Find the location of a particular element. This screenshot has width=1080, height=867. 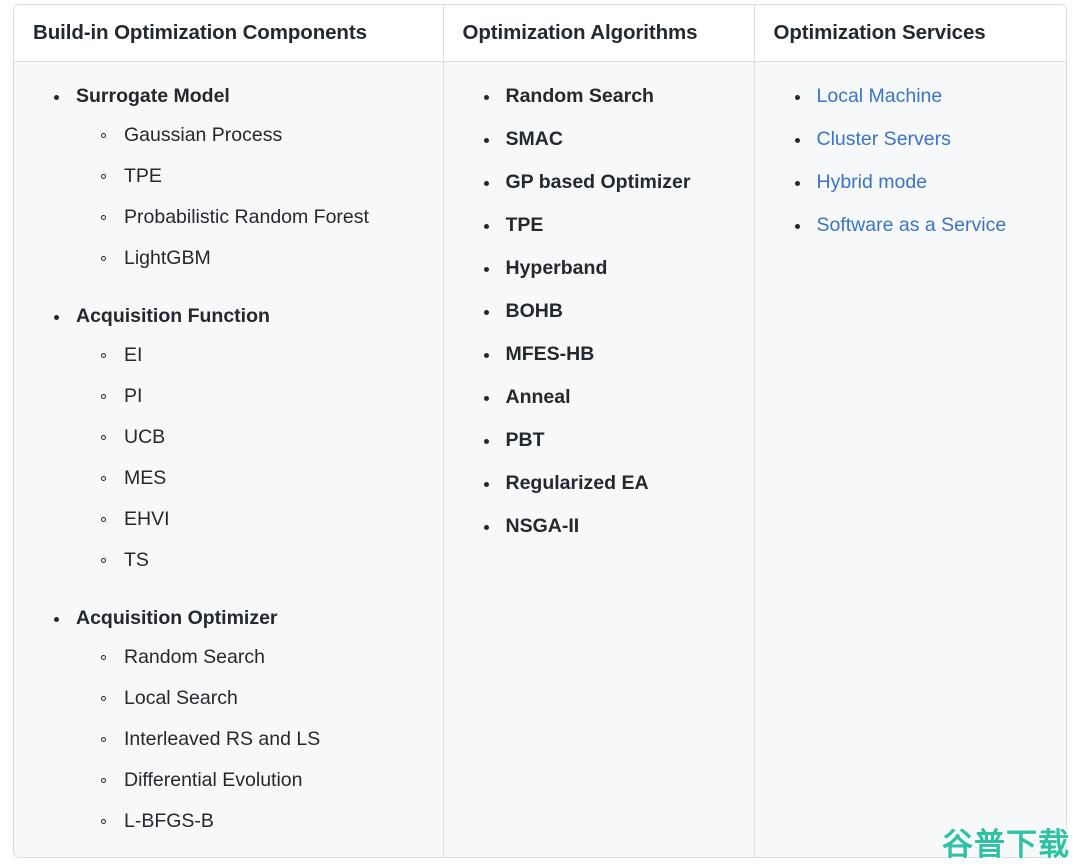

list-item: Software as a Service is located at coordinates (924, 225).